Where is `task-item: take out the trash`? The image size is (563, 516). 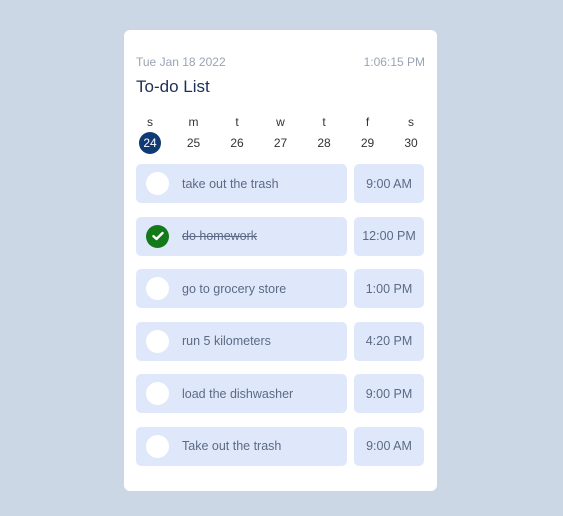
task-item: take out the trash is located at coordinates (241, 183).